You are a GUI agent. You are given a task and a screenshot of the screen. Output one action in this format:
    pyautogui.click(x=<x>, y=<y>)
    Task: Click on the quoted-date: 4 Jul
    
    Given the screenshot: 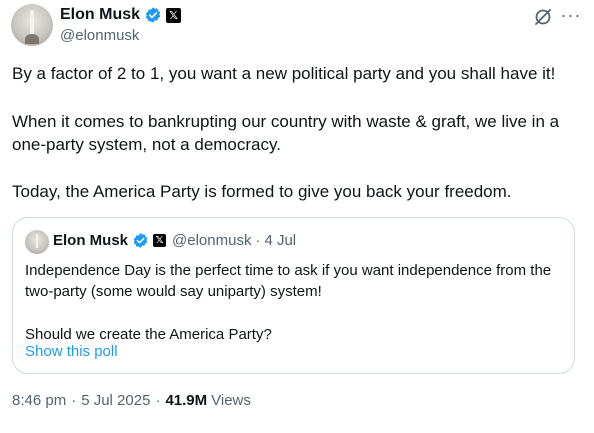 What is the action you would take?
    pyautogui.click(x=280, y=240)
    